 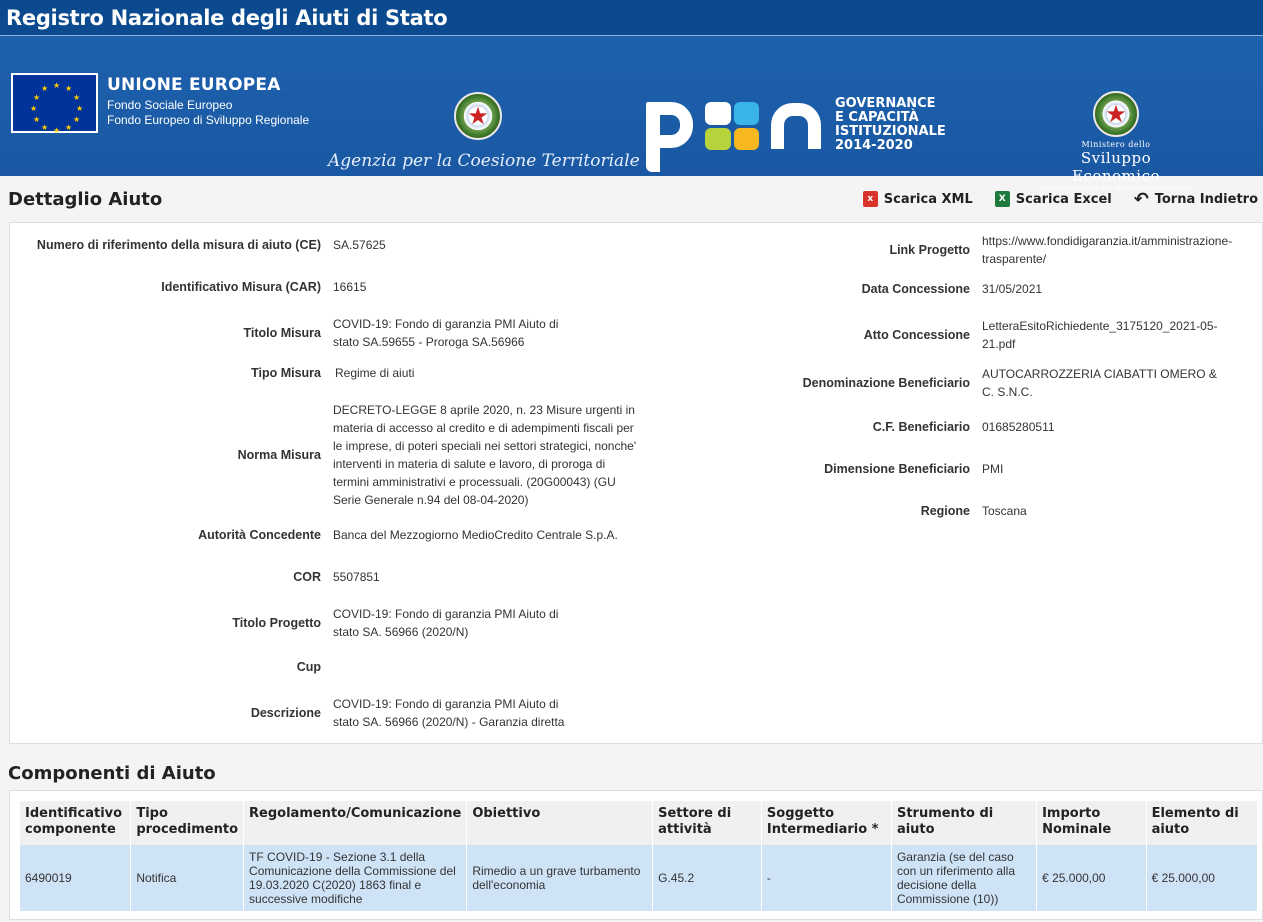 What do you see at coordinates (1116, 167) in the screenshot?
I see `ministry-name: Sviluppo Economico` at bounding box center [1116, 167].